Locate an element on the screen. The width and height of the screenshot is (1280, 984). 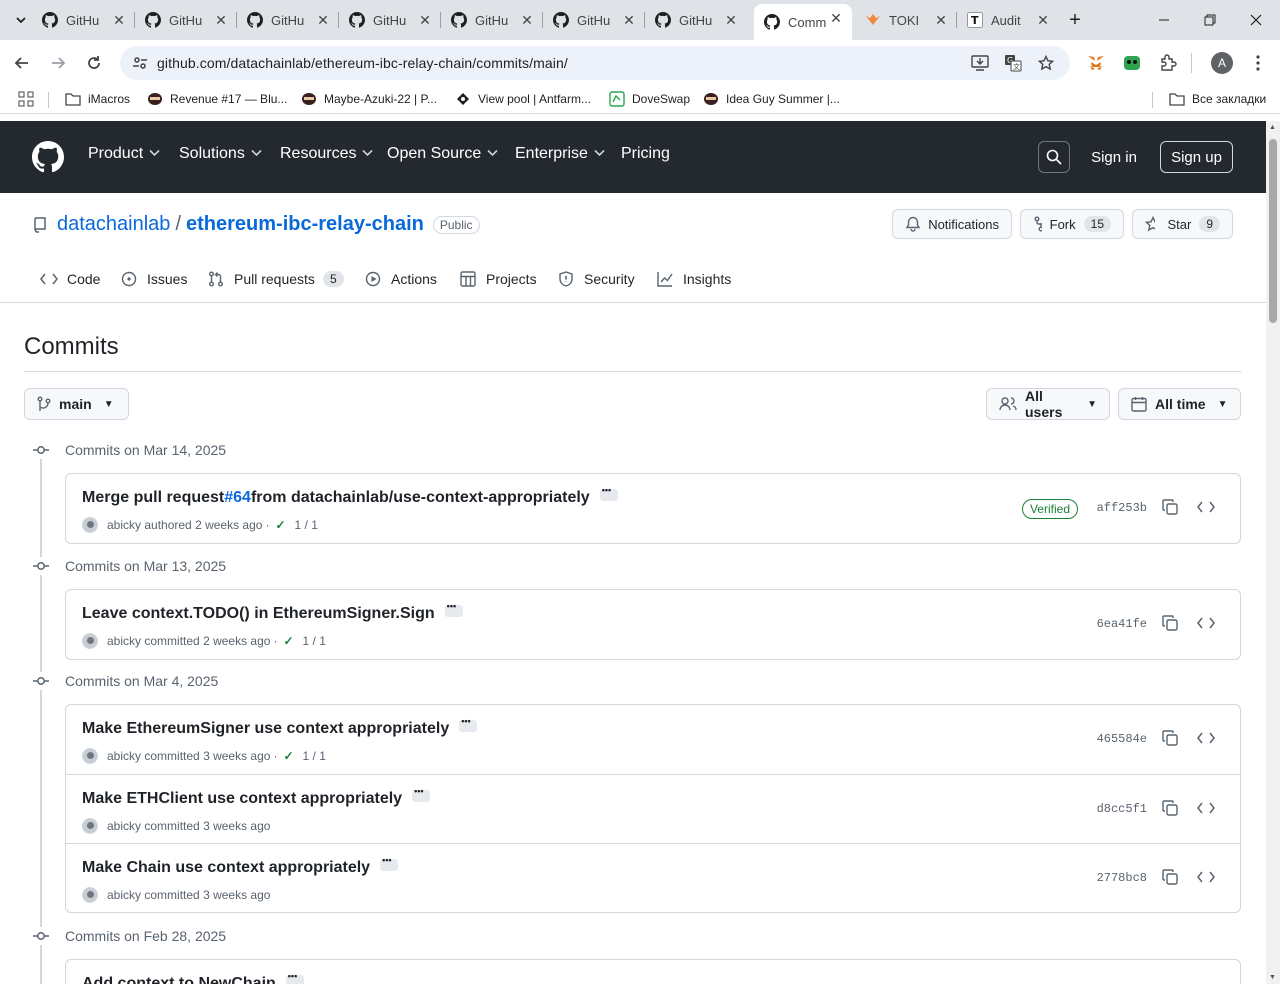
restore-button is located at coordinates (1210, 20).